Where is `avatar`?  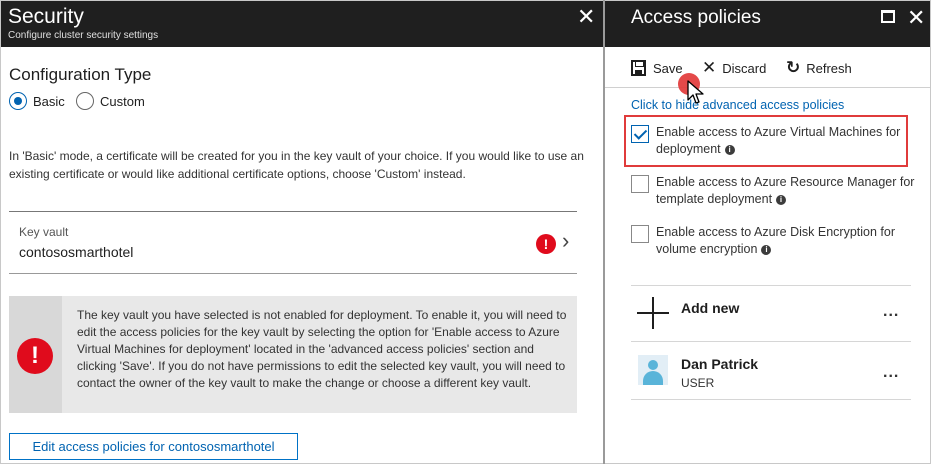 avatar is located at coordinates (653, 370).